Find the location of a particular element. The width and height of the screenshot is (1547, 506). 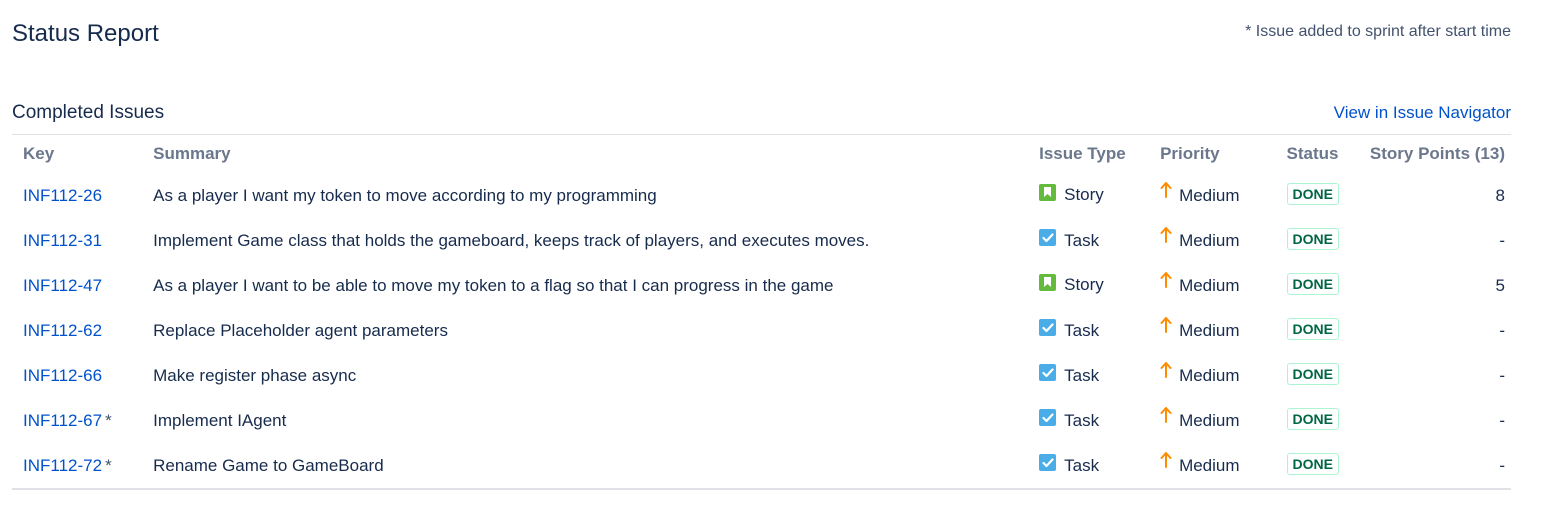

page-title: Status Report is located at coordinates (85, 33).